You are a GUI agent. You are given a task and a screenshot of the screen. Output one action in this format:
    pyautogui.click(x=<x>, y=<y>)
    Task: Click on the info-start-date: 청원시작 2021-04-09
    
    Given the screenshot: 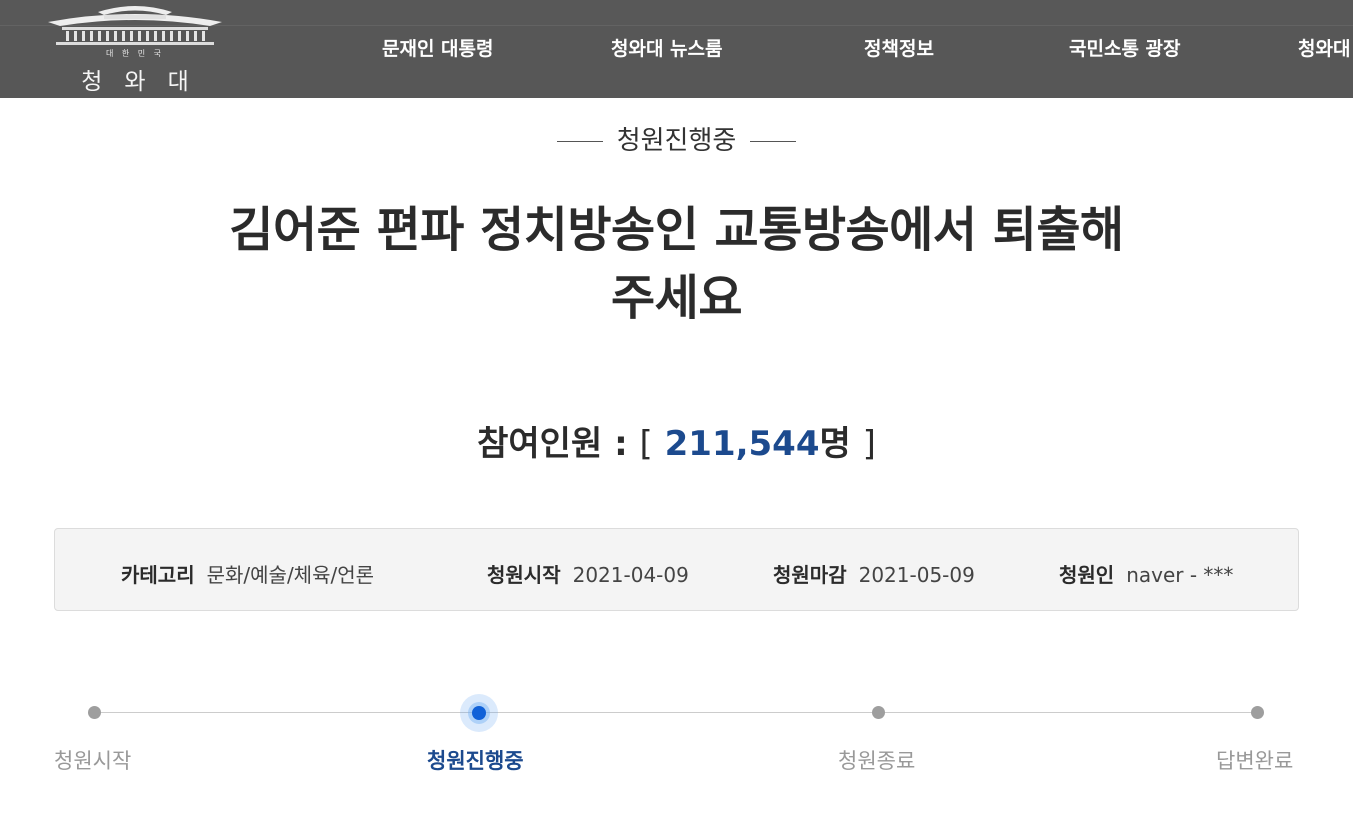 What is the action you would take?
    pyautogui.click(x=588, y=573)
    